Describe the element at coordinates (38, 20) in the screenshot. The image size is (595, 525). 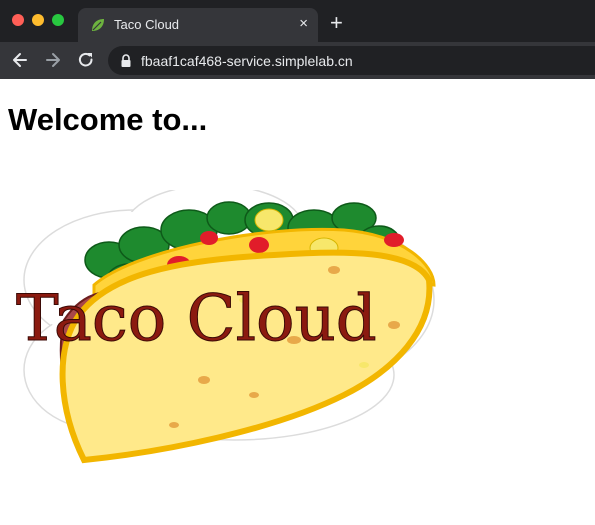
I see `window-minimize-button` at that location.